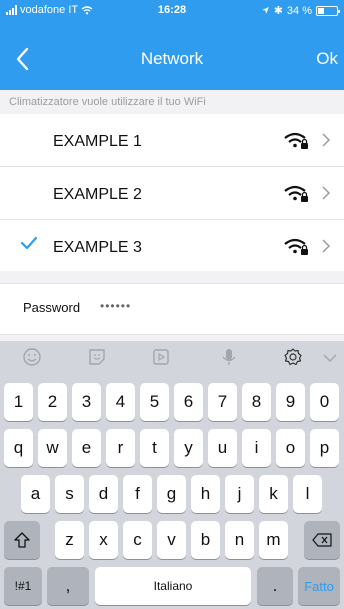 This screenshot has height=609, width=344. What do you see at coordinates (307, 494) in the screenshot?
I see `key: l` at bounding box center [307, 494].